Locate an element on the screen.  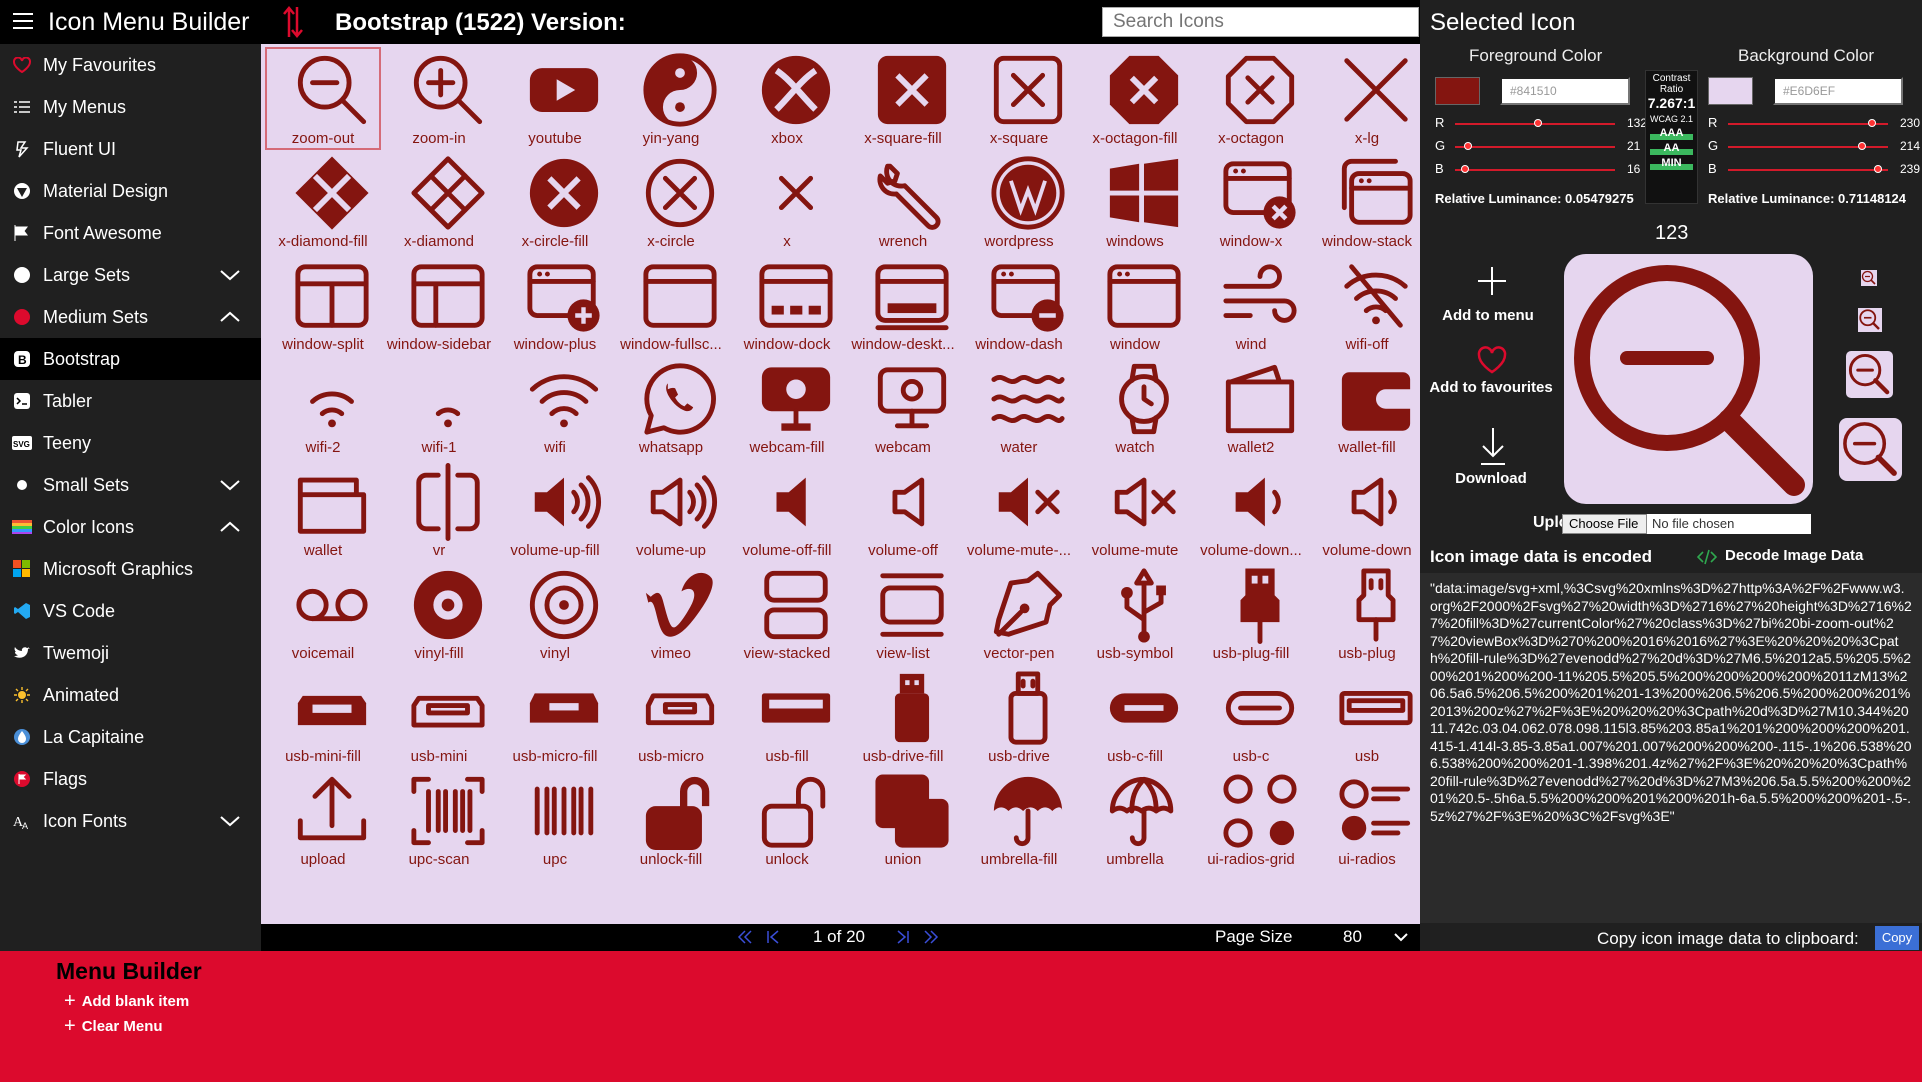
icon-tile: x-lg is located at coordinates (1367, 98).